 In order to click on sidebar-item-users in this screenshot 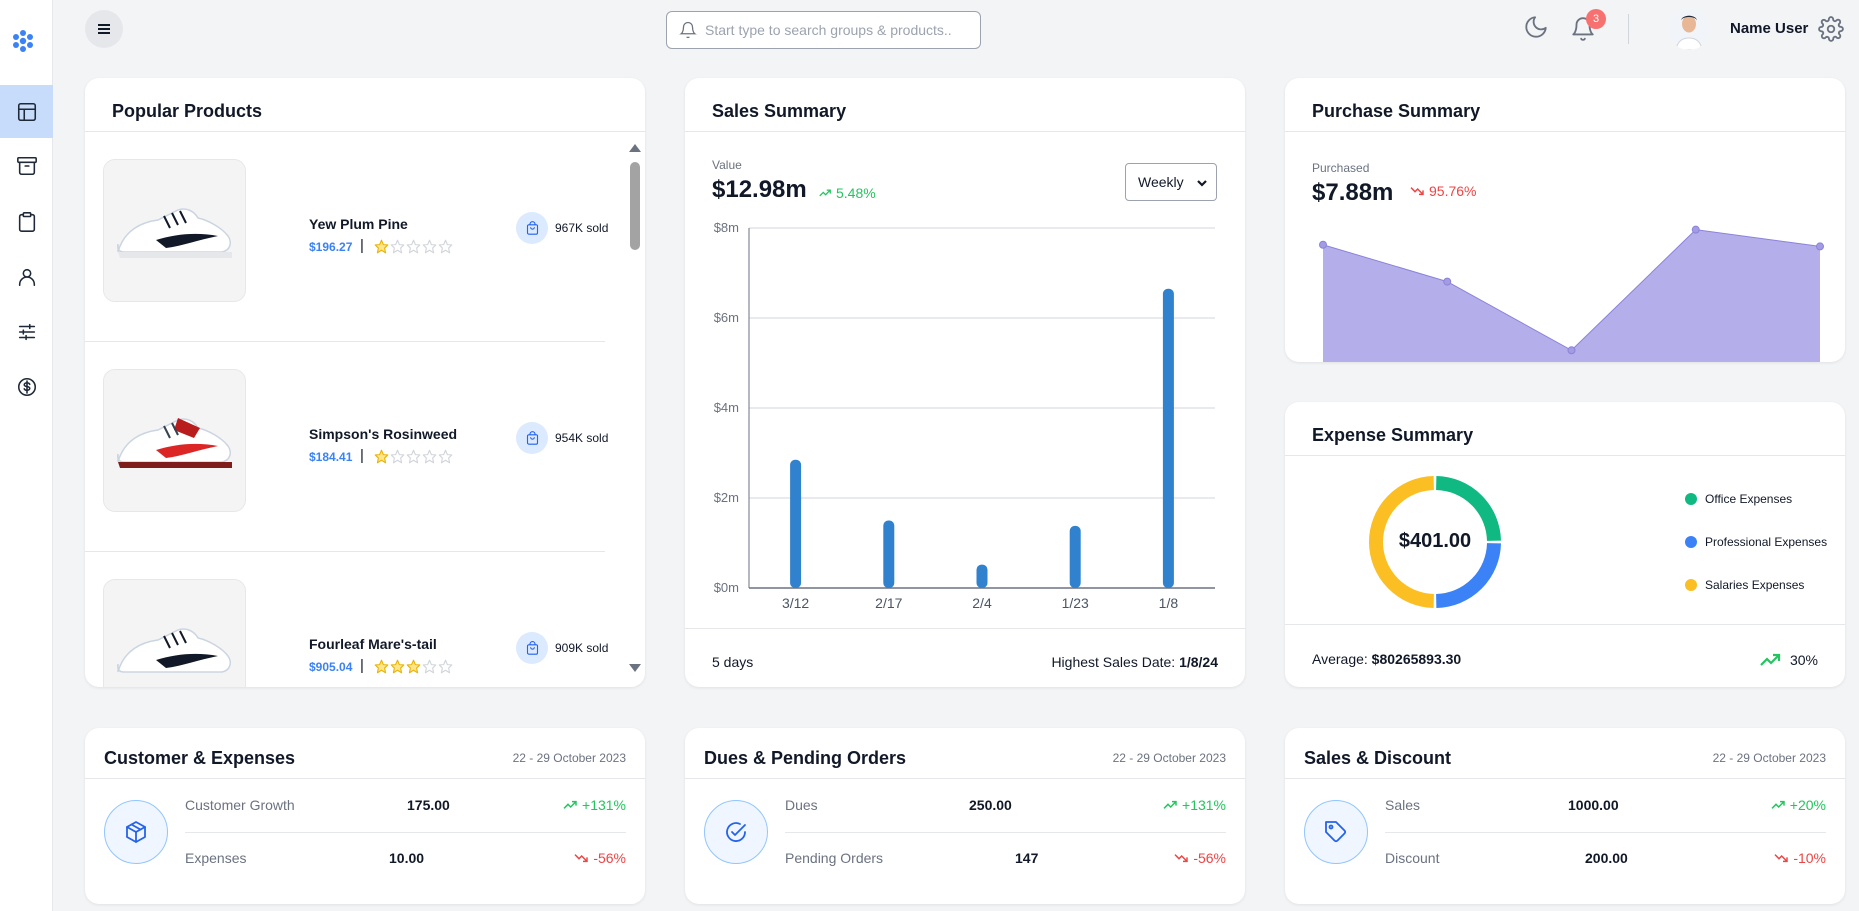, I will do `click(26, 276)`.